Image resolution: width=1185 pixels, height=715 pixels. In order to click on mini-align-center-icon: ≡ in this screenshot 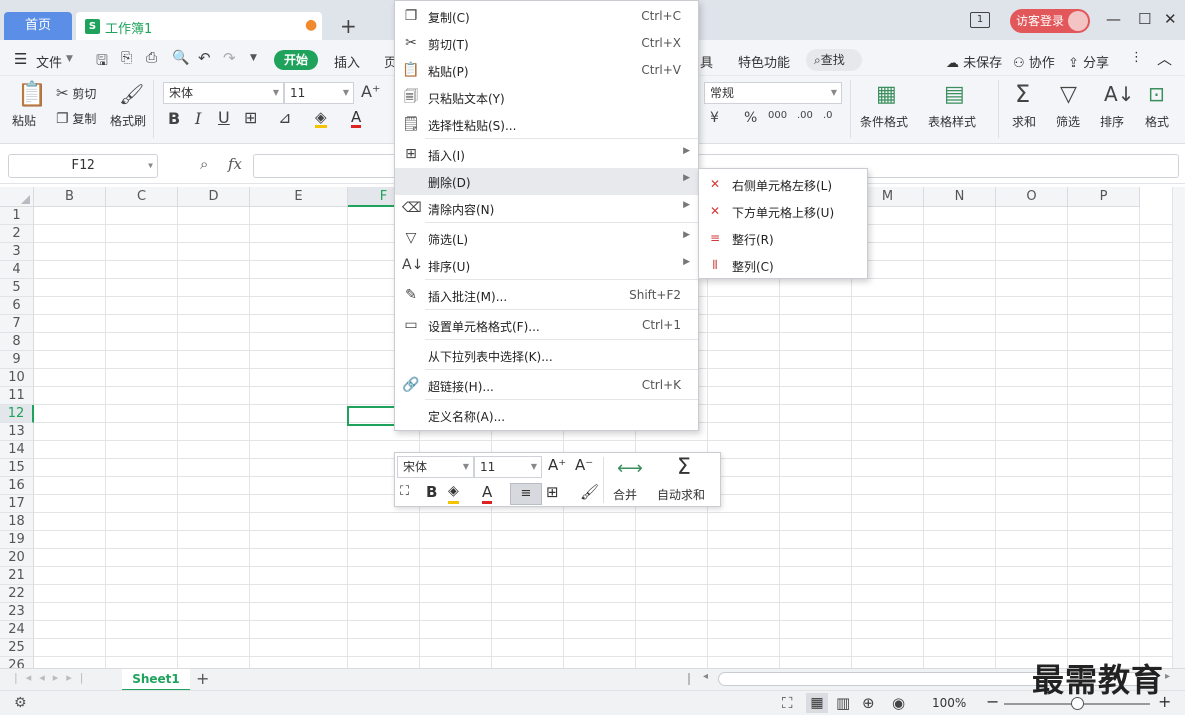, I will do `click(526, 494)`.